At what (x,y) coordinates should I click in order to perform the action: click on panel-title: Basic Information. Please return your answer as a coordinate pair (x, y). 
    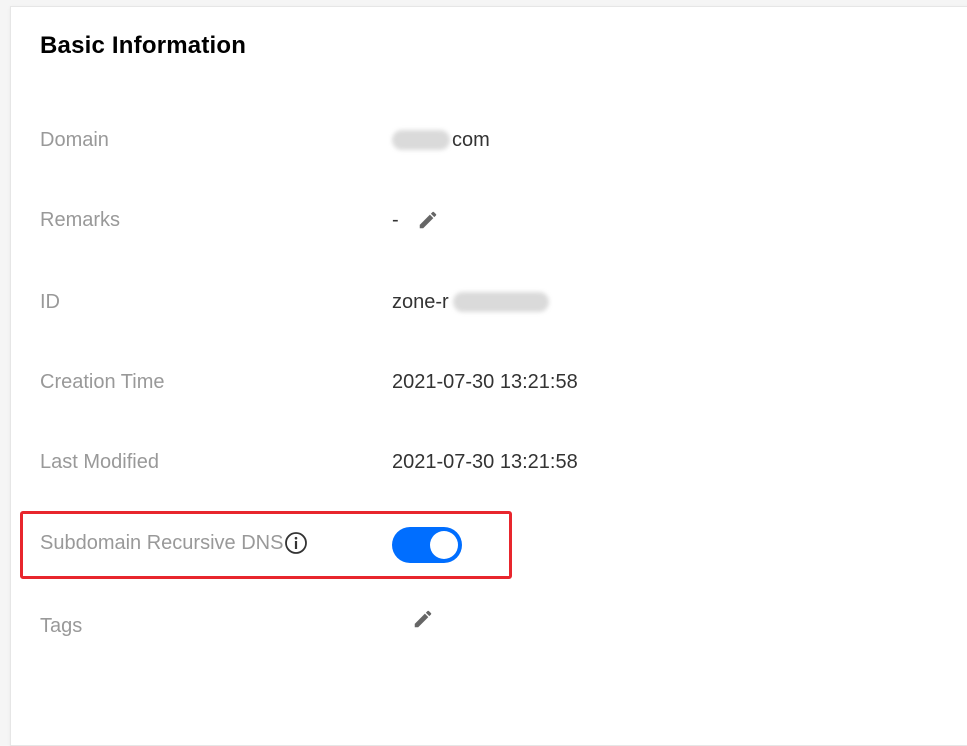
    Looking at the image, I should click on (143, 45).